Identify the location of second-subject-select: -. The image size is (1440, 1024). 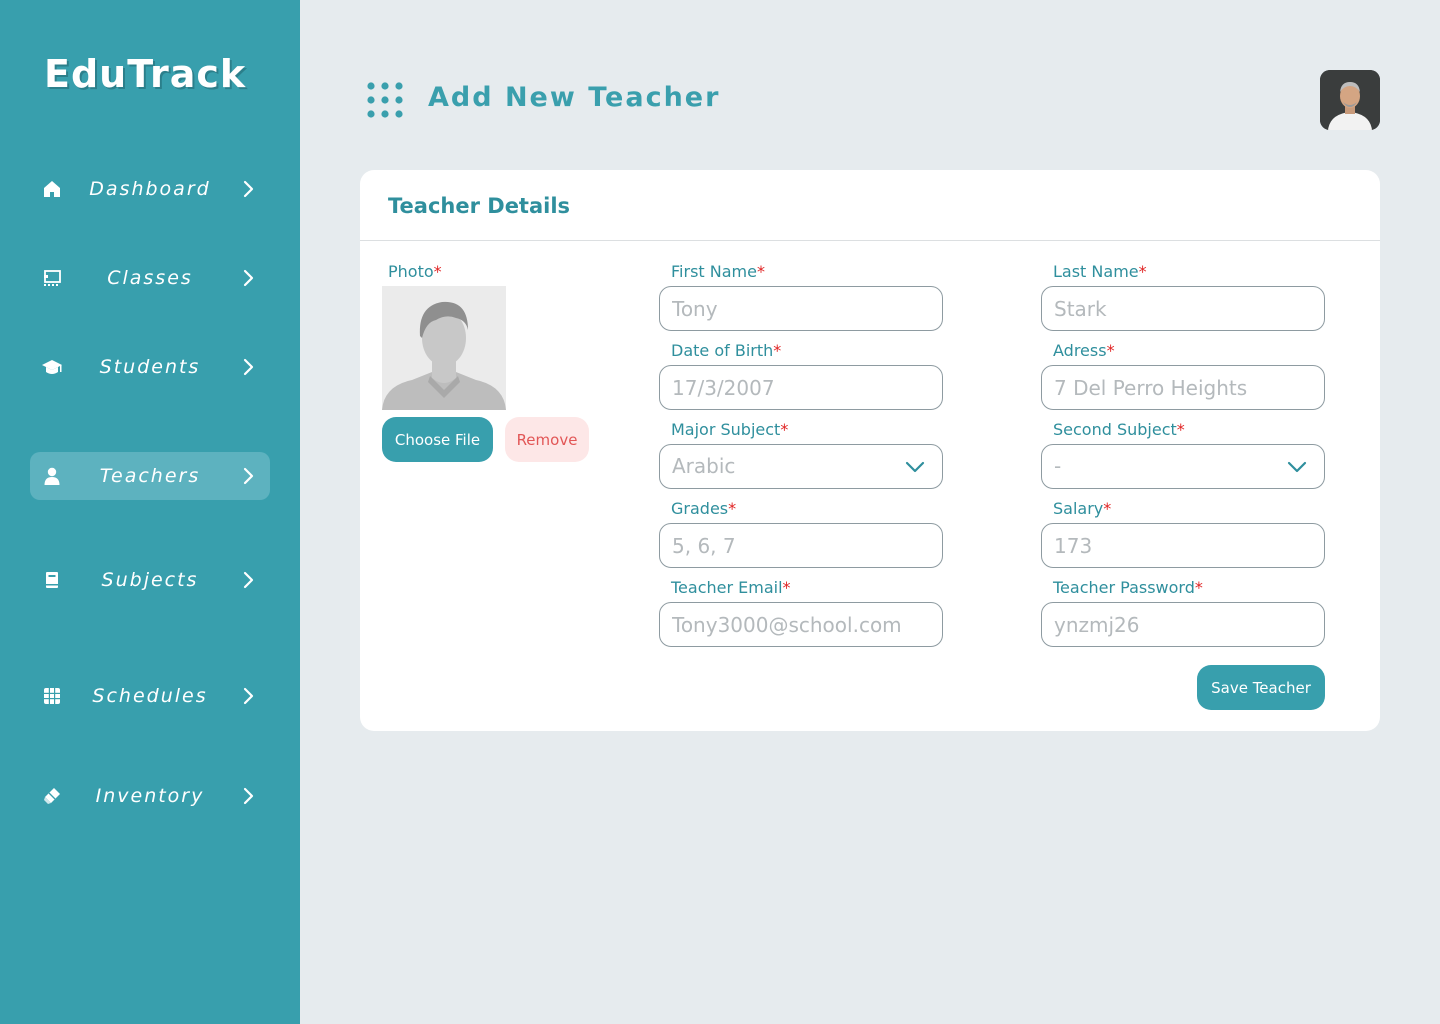
(1183, 466).